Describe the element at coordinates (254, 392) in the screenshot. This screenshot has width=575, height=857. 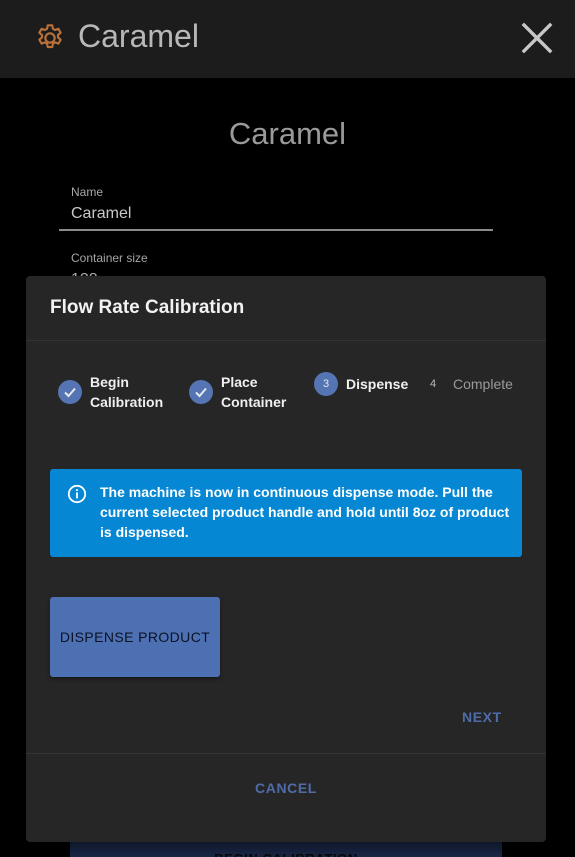
I see `step-label: Place Container` at that location.